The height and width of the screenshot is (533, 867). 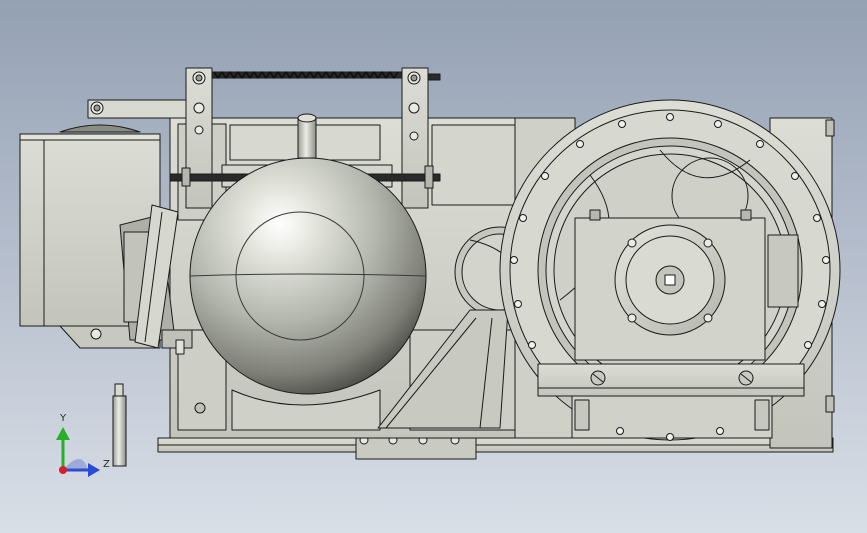 What do you see at coordinates (106, 464) in the screenshot?
I see `z-axis-label: Z` at bounding box center [106, 464].